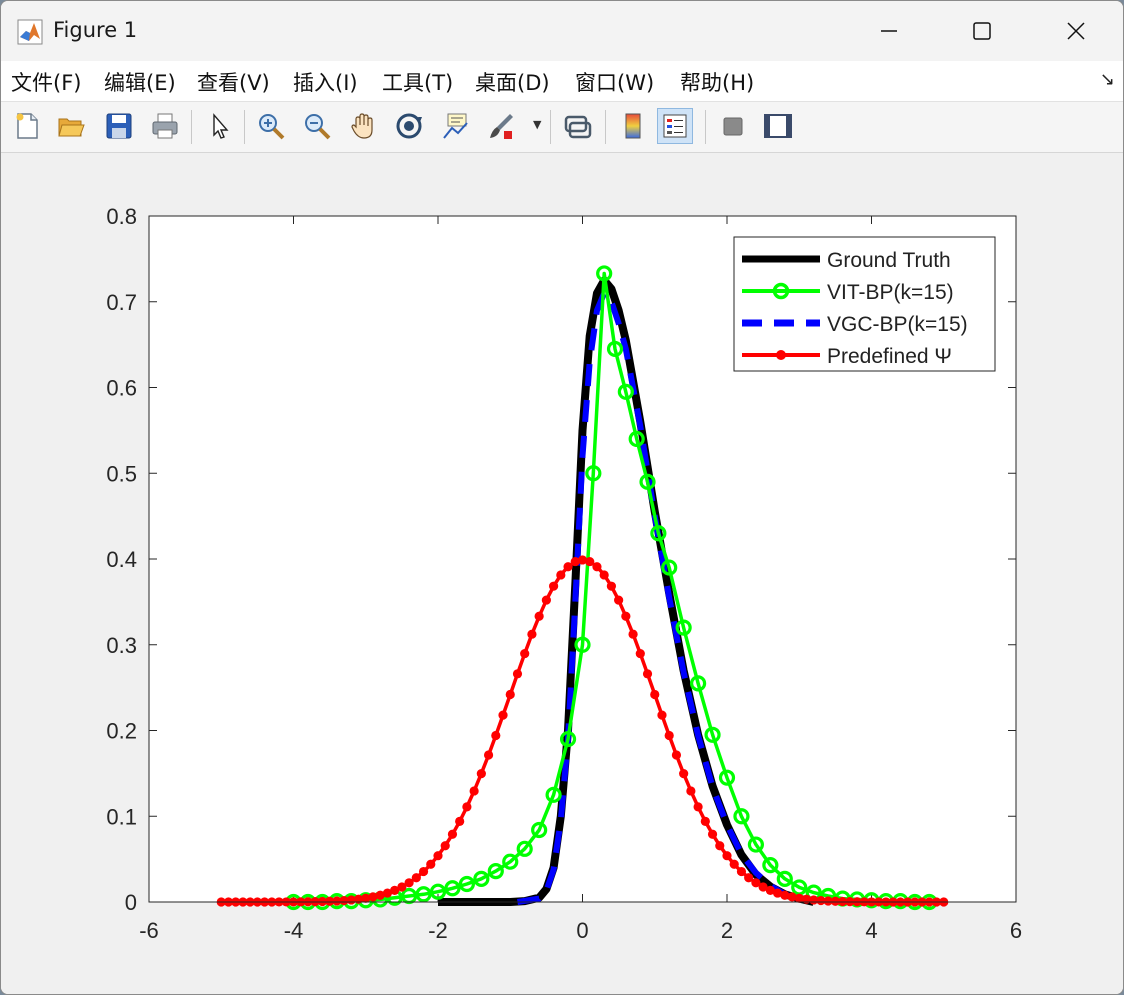 The width and height of the screenshot is (1124, 995). I want to click on hide-plot-tools-icon, so click(733, 126).